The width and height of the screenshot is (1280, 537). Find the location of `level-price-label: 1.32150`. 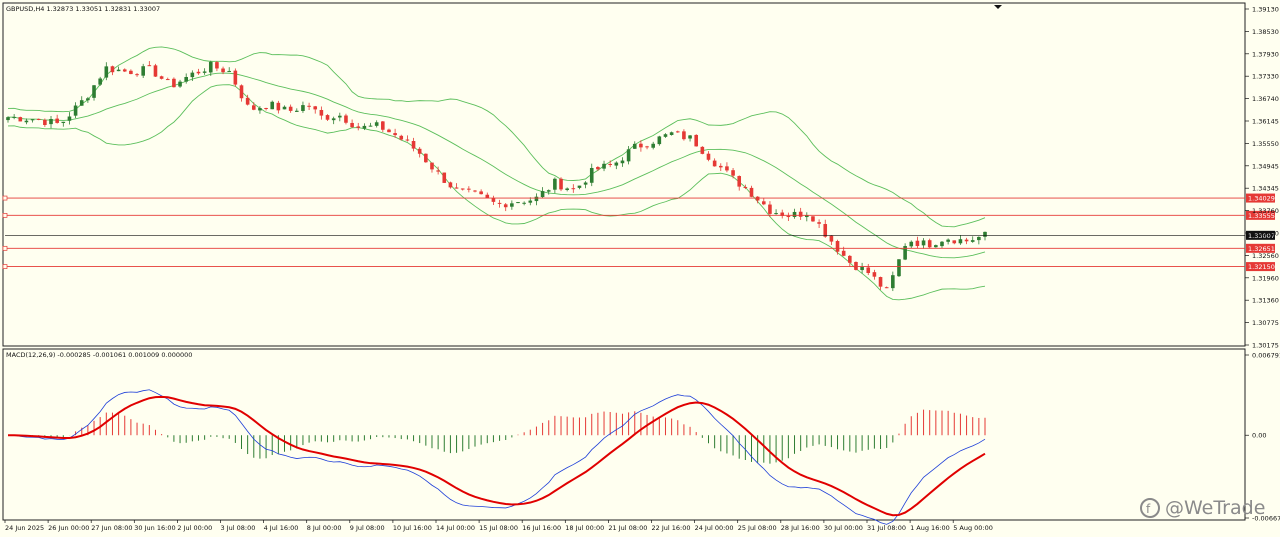

level-price-label: 1.32150 is located at coordinates (1261, 267).